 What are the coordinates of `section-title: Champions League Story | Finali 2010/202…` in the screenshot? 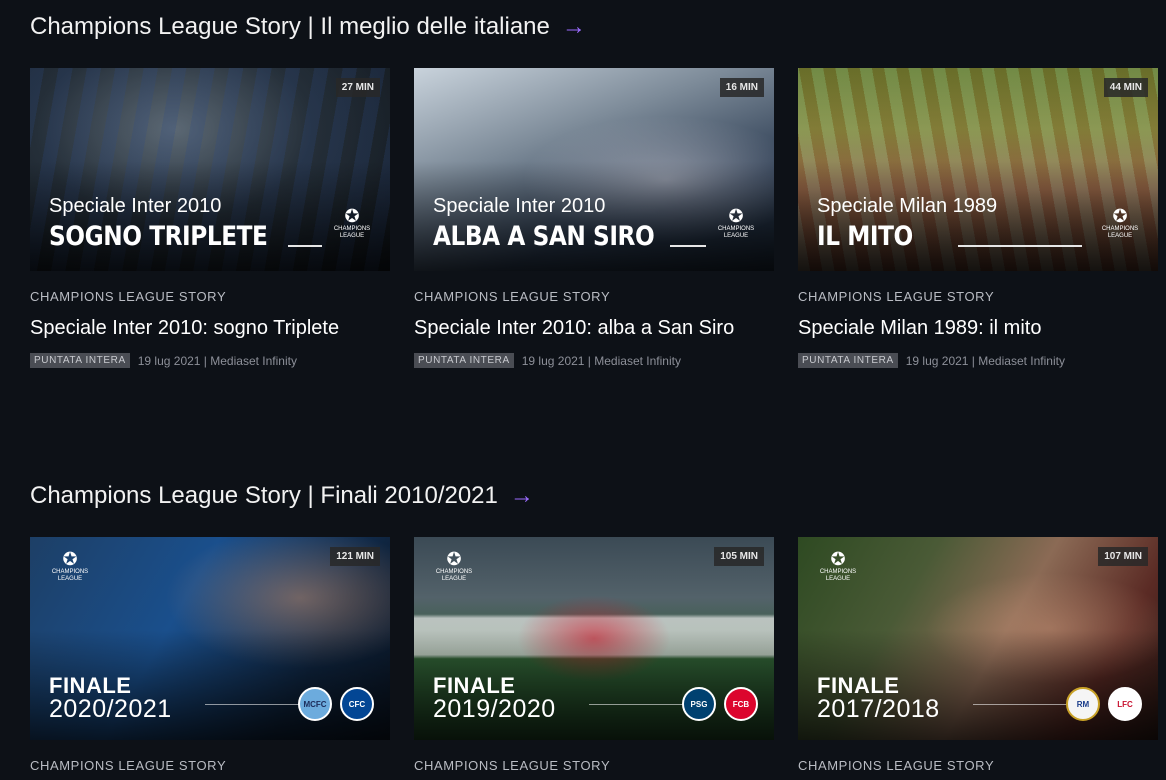 It's located at (264, 496).